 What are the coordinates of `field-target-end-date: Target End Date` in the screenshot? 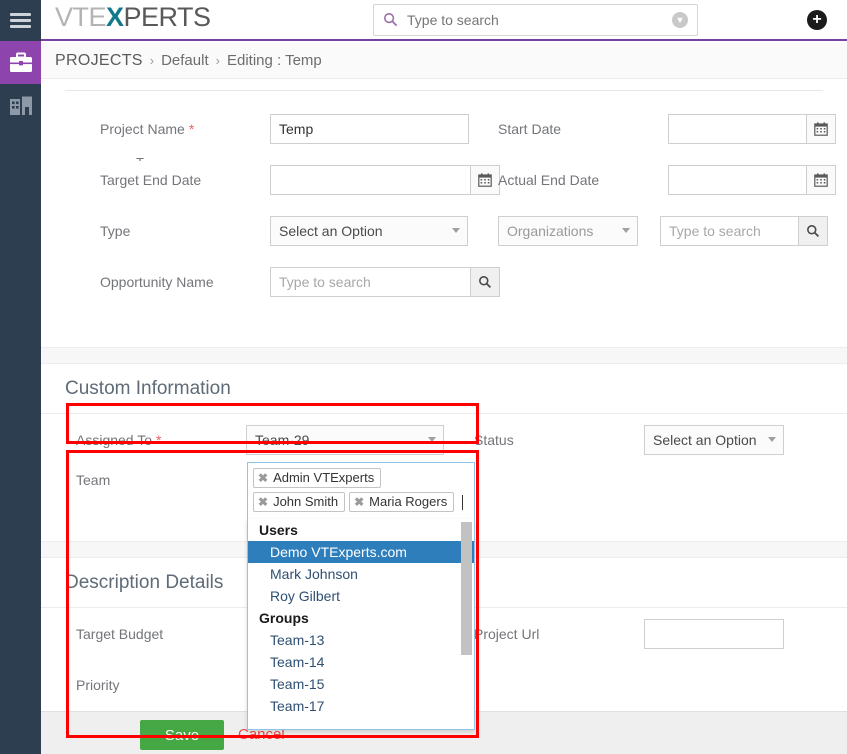 It's located at (282, 179).